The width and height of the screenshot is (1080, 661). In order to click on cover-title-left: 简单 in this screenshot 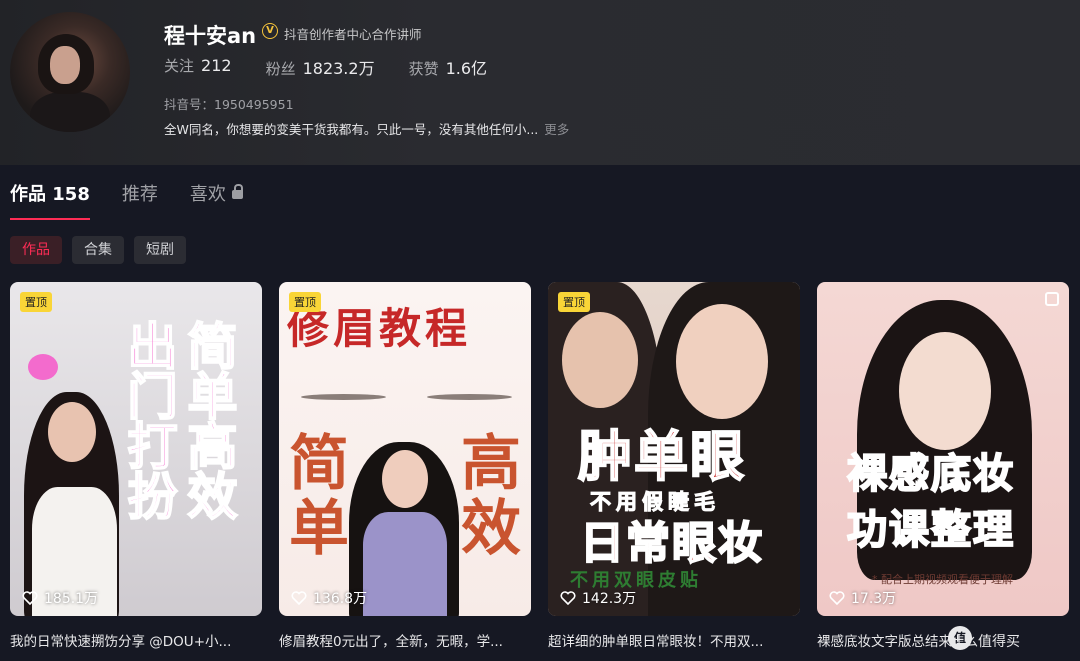, I will do `click(319, 496)`.